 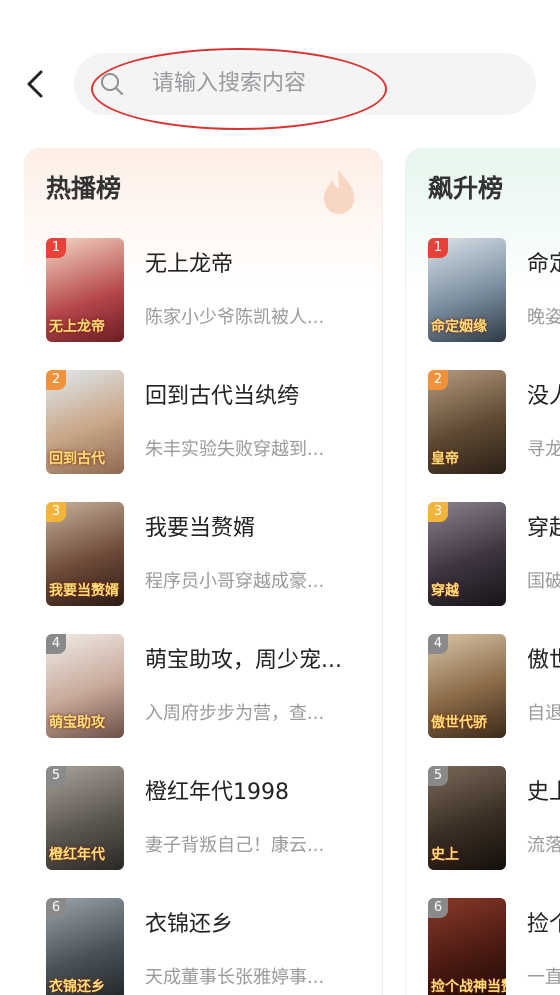 I want to click on search-input: 请输入搜索内容, so click(x=229, y=84).